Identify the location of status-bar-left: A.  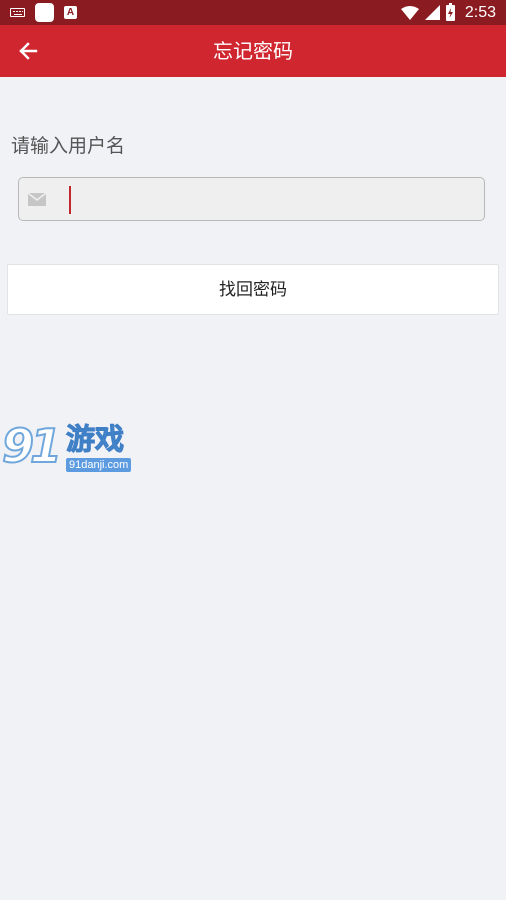
(43, 12).